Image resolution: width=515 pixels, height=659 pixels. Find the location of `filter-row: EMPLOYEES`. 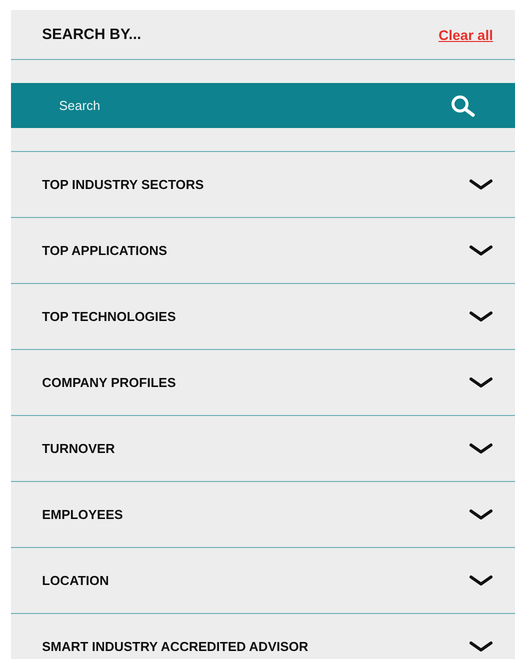

filter-row: EMPLOYEES is located at coordinates (263, 515).